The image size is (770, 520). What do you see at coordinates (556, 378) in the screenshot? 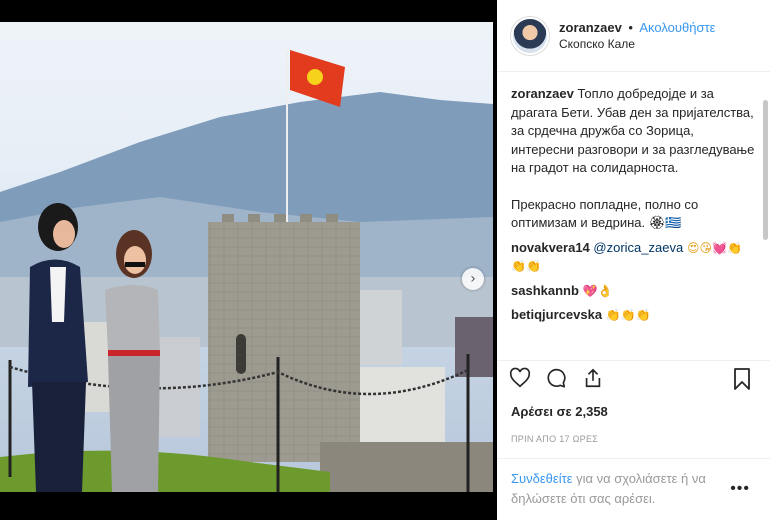
I see `comment-icon` at bounding box center [556, 378].